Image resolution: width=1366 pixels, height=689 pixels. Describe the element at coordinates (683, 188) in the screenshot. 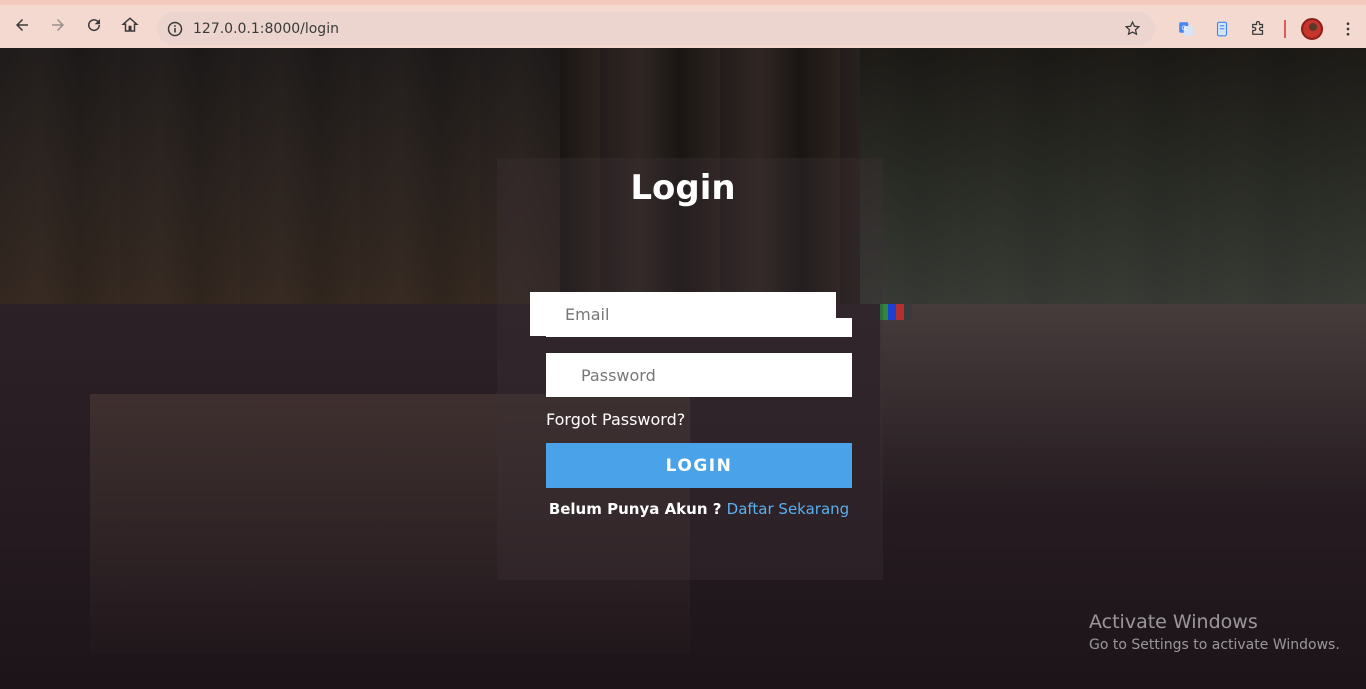

I see `login-heading: Login` at that location.